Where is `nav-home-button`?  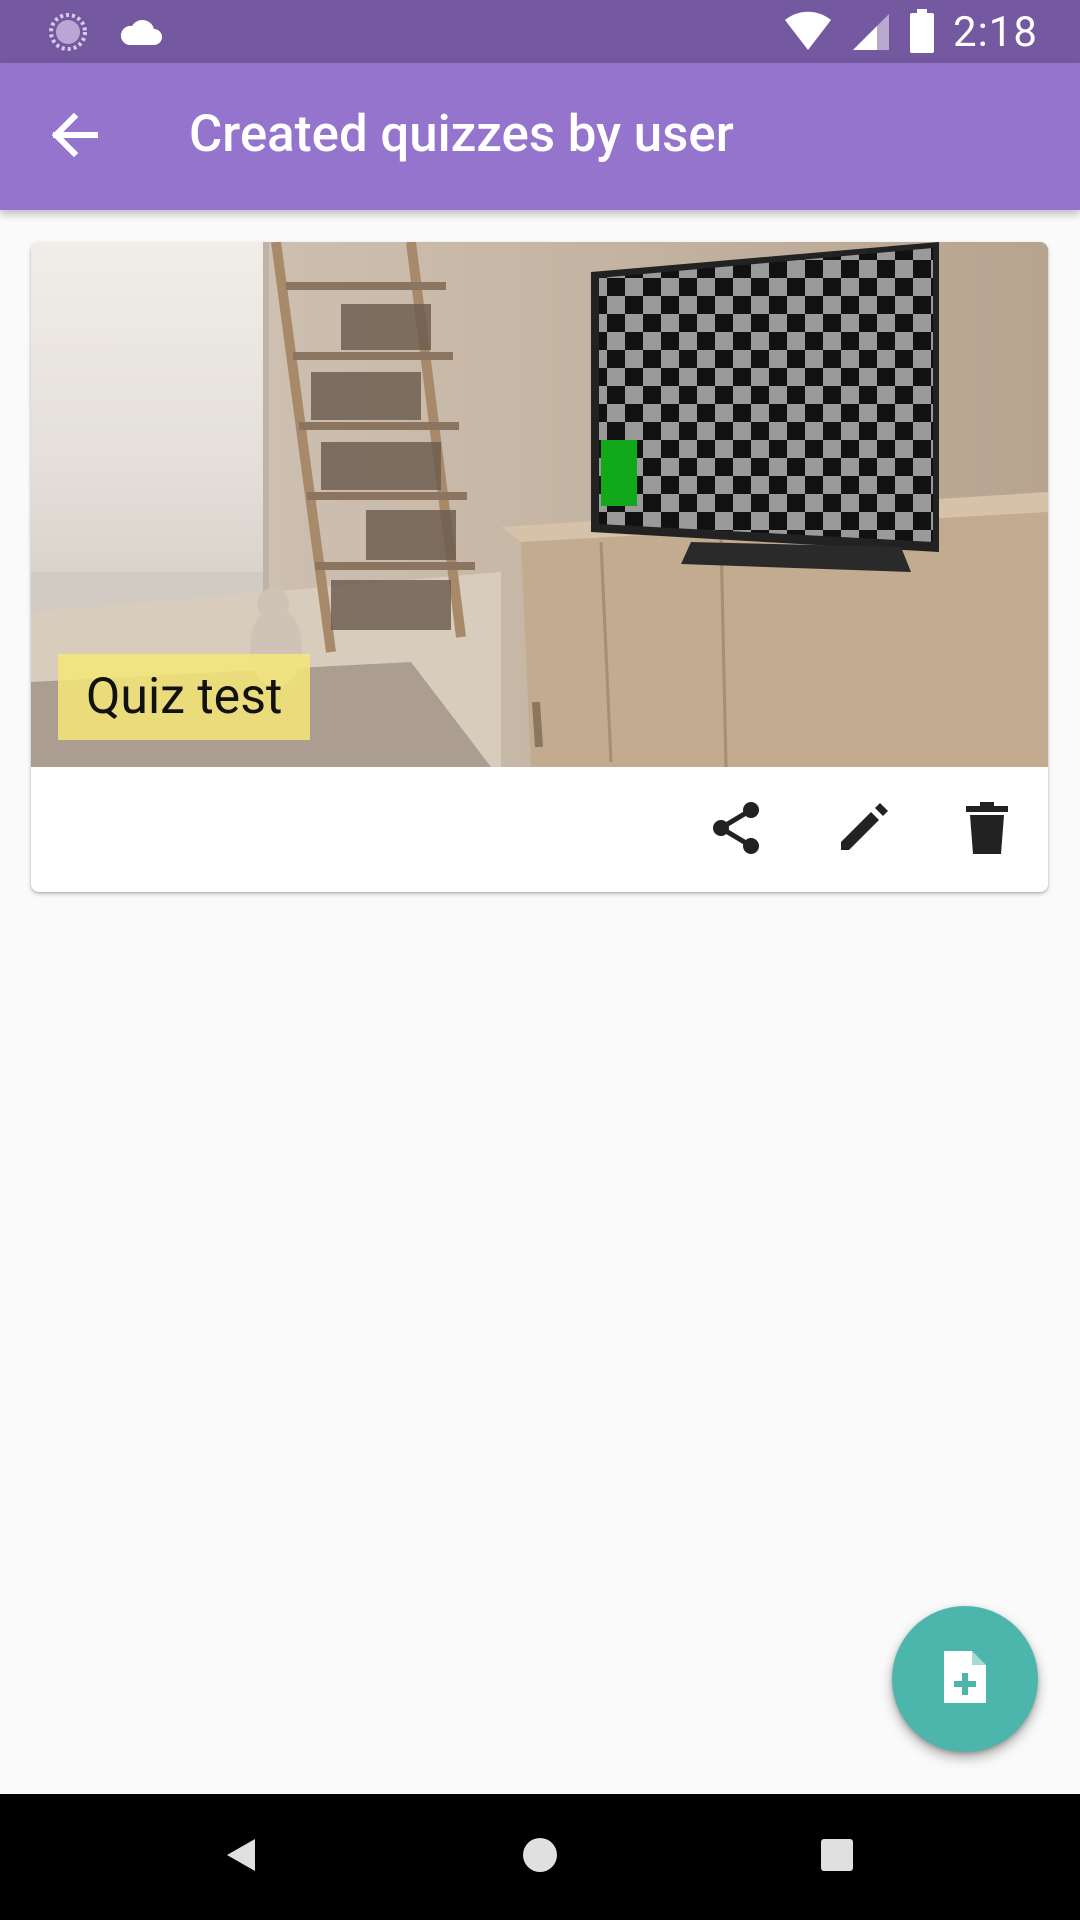
nav-home-button is located at coordinates (540, 1857).